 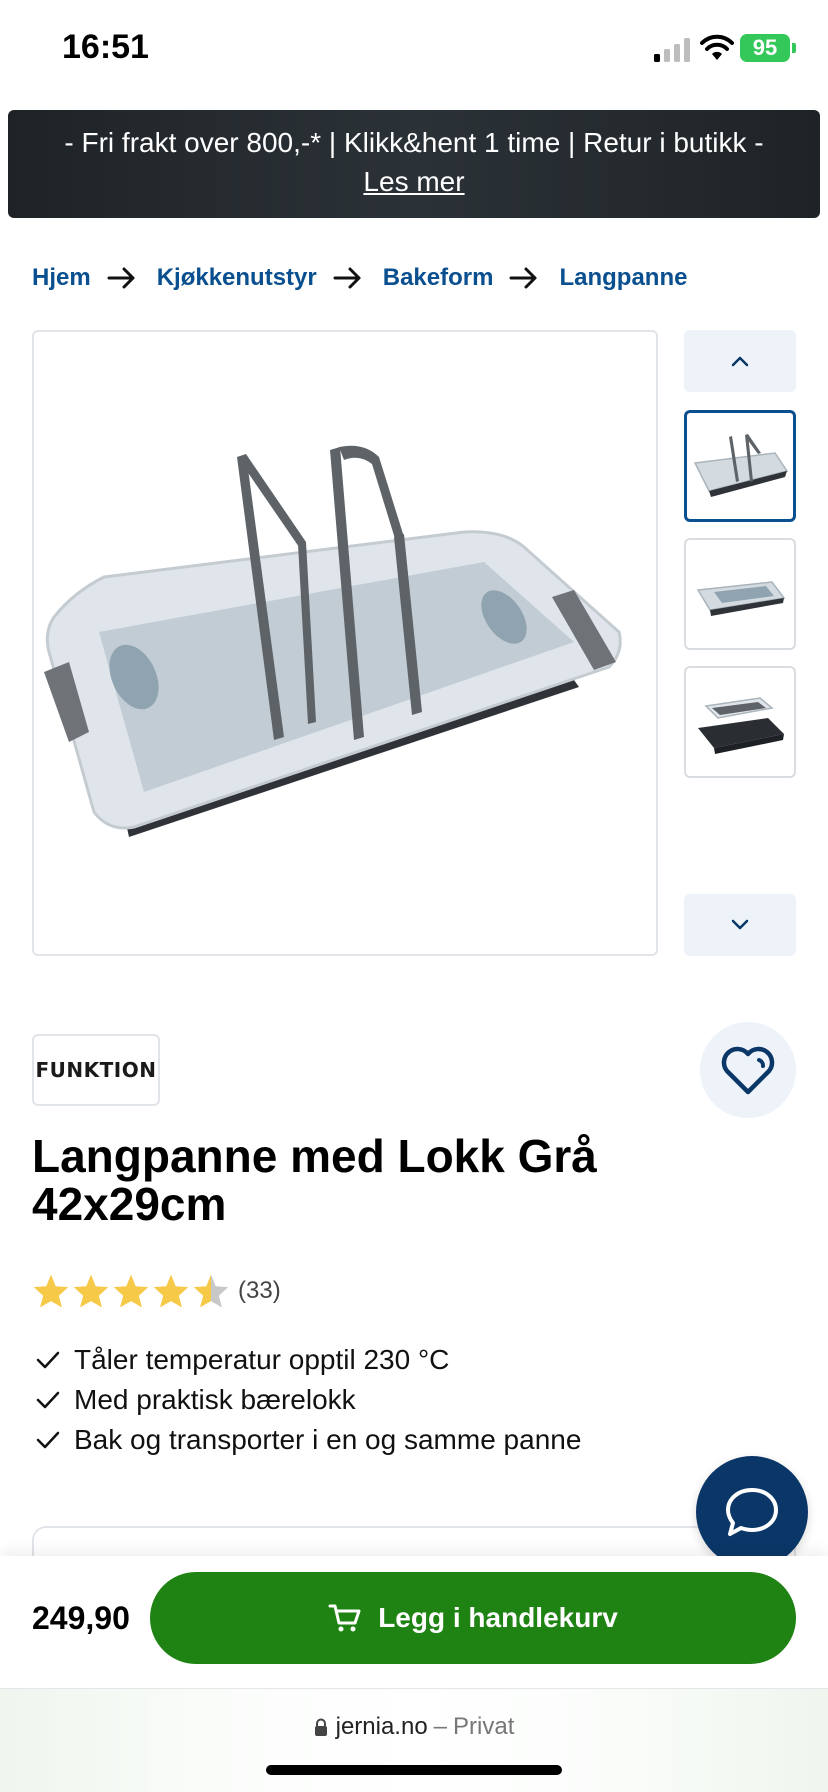 I want to click on add-to-cart-button: Legg i handlekurv, so click(x=473, y=1618).